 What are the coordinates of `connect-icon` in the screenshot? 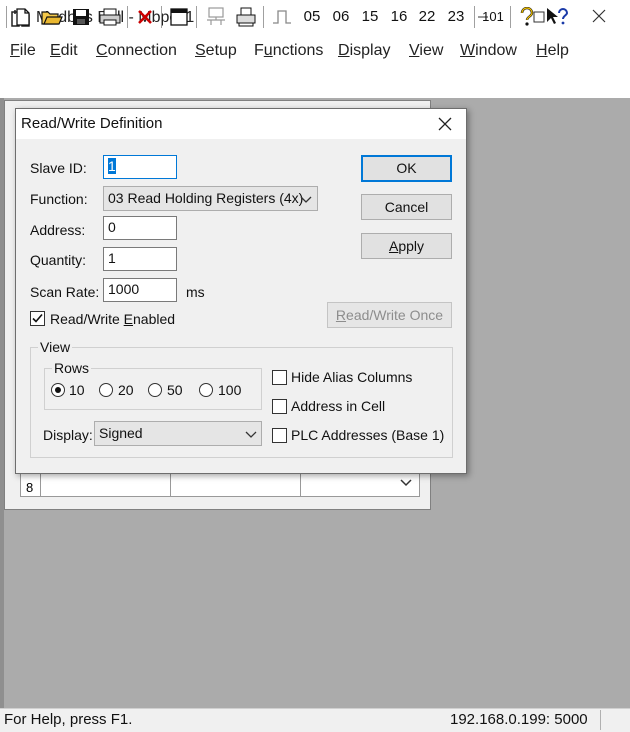 It's located at (216, 17).